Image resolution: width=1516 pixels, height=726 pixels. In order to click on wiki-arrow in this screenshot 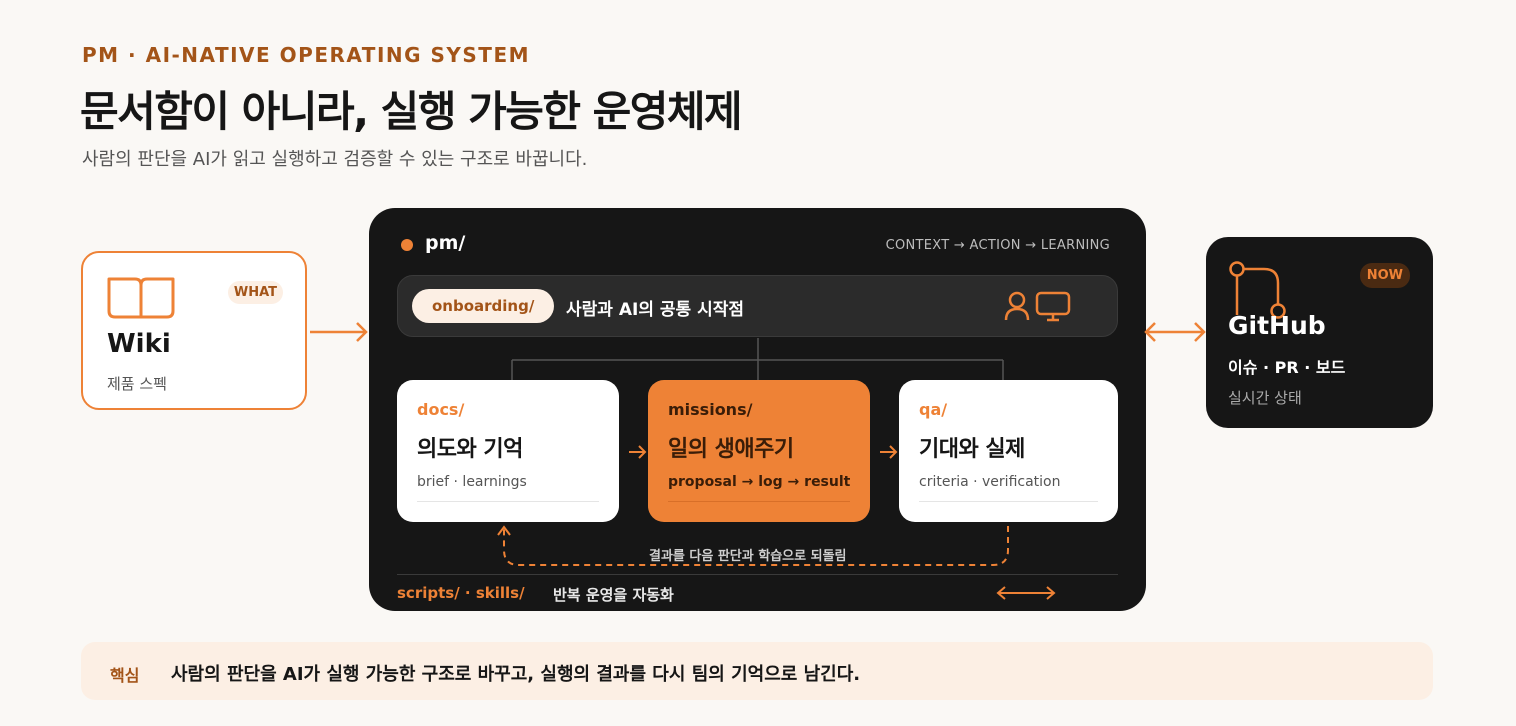, I will do `click(339, 332)`.